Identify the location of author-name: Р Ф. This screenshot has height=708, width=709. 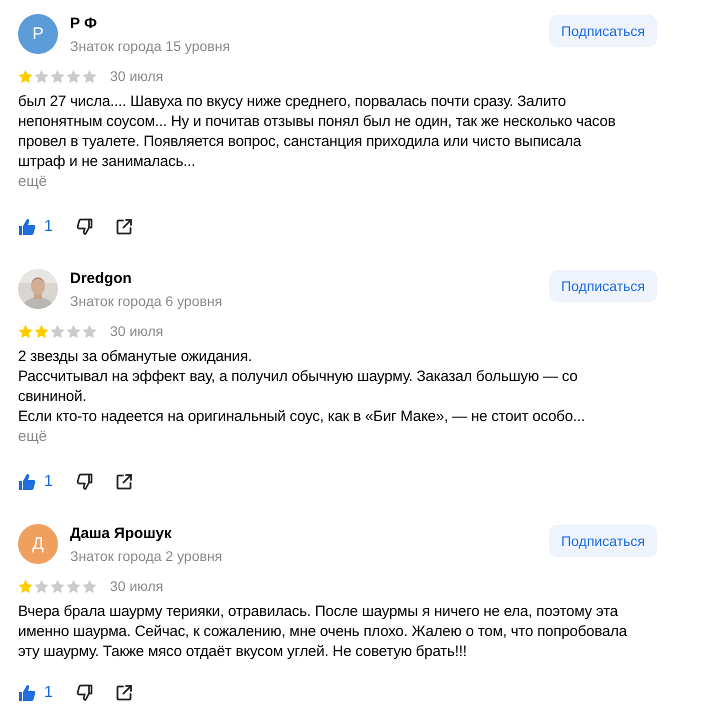
(310, 24).